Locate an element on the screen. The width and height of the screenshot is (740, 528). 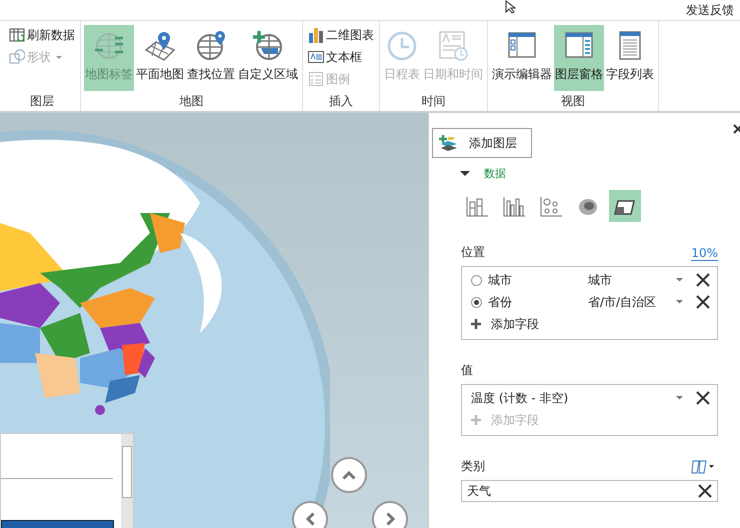
section-title: 数据 is located at coordinates (495, 173).